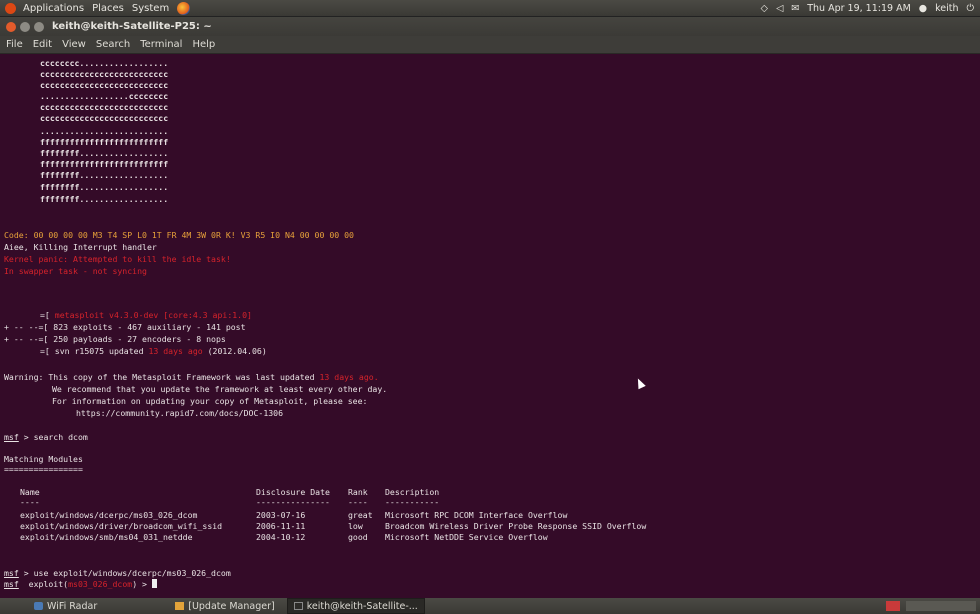 The width and height of the screenshot is (980, 614). What do you see at coordinates (946, 8) in the screenshot?
I see `user-name: keith` at bounding box center [946, 8].